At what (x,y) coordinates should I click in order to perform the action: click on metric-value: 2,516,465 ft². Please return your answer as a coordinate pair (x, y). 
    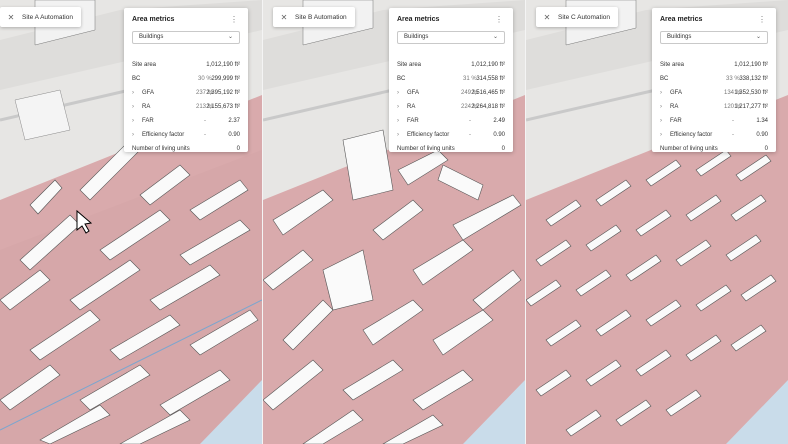
    Looking at the image, I should click on (488, 93).